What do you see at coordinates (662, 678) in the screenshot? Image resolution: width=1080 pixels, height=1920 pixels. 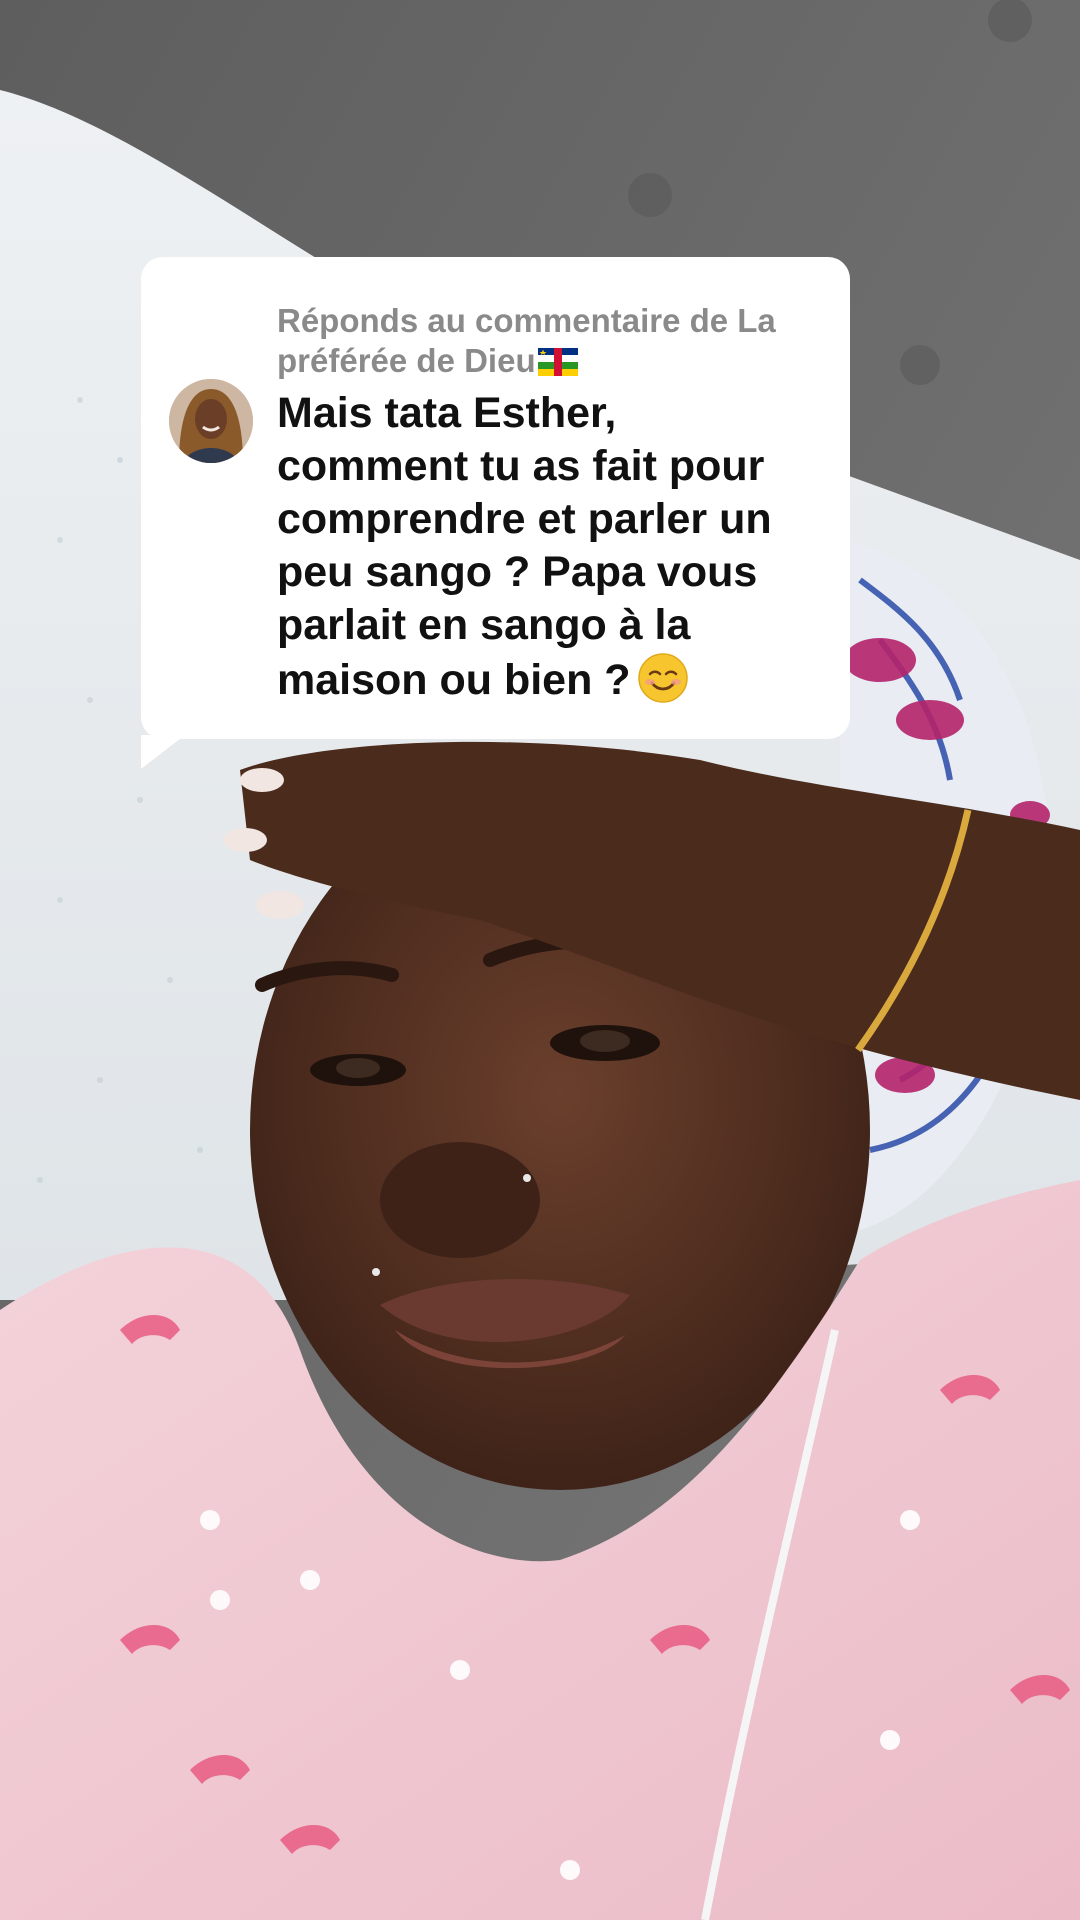 I see `smiling-face-emoji-icon` at bounding box center [662, 678].